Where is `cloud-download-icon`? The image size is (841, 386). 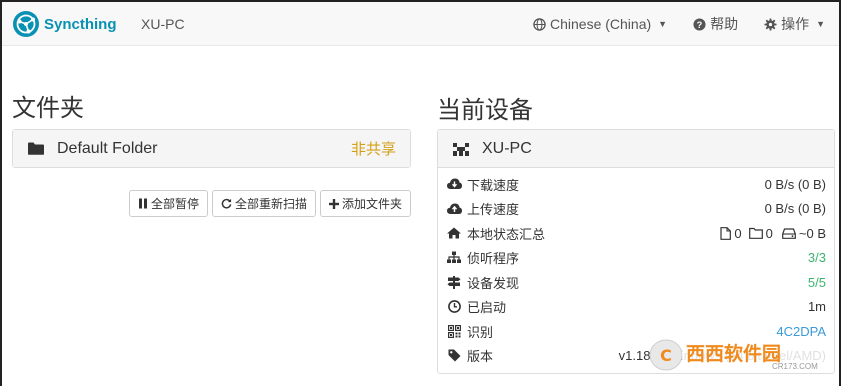
cloud-download-icon is located at coordinates (454, 184).